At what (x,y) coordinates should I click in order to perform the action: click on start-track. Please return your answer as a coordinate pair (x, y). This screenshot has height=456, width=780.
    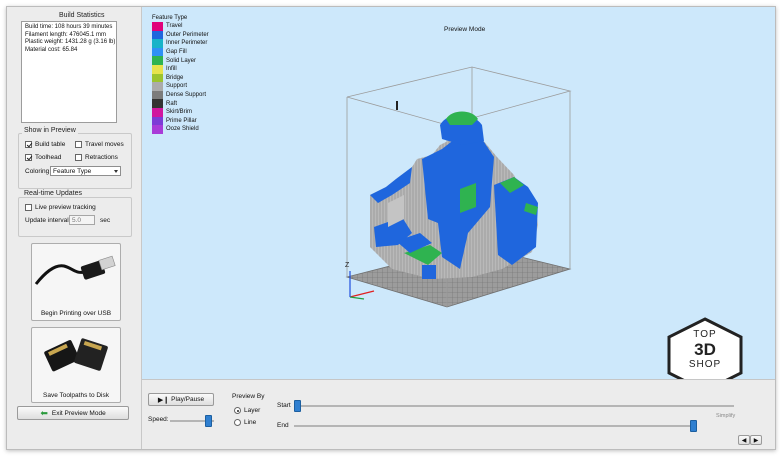
    Looking at the image, I should click on (514, 406).